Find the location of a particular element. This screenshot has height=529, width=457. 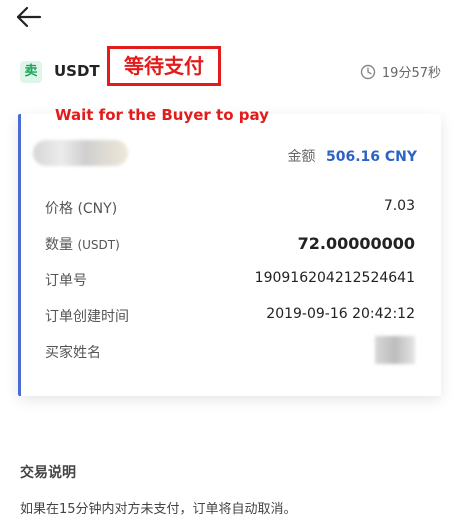

back-button is located at coordinates (29, 17).